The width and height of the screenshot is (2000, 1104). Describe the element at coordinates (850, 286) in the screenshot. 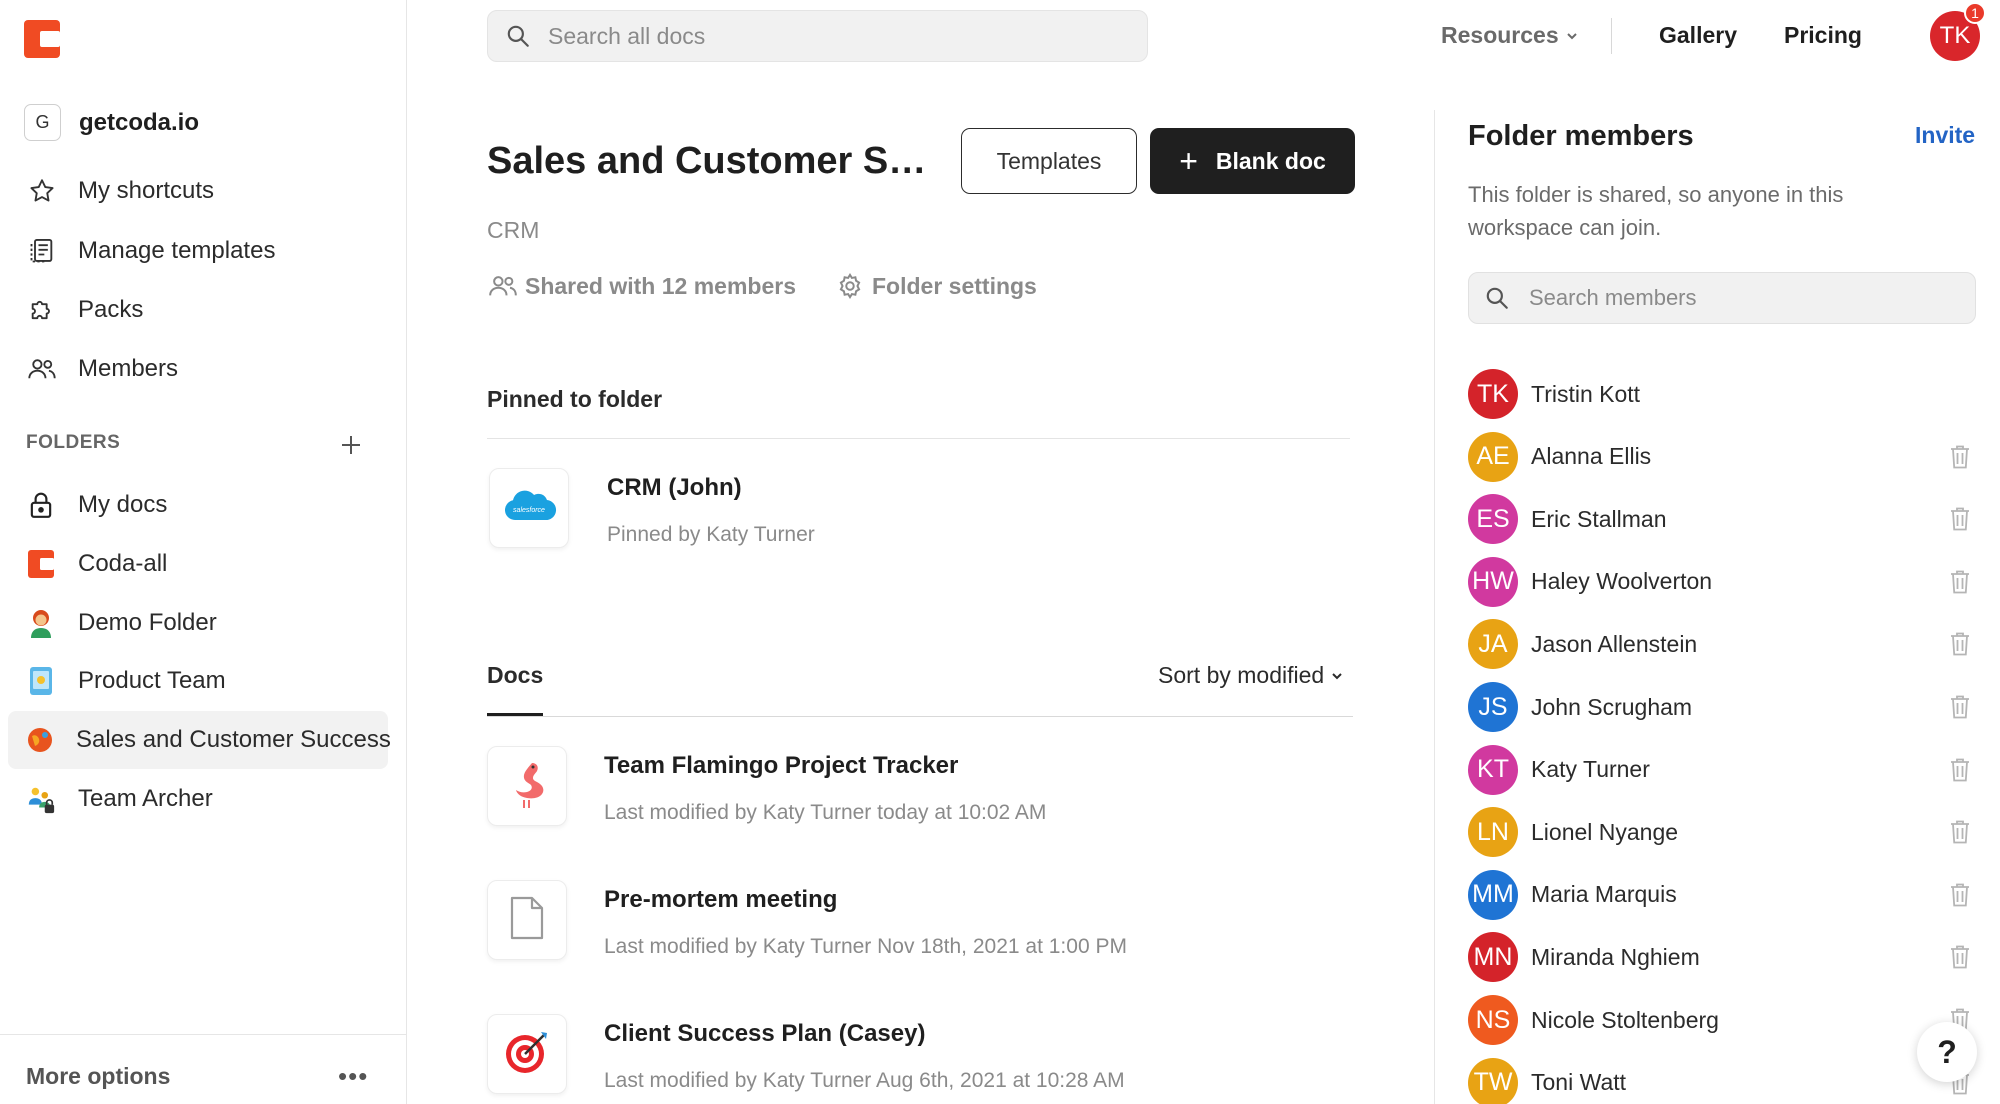

I see `gear-icon` at that location.